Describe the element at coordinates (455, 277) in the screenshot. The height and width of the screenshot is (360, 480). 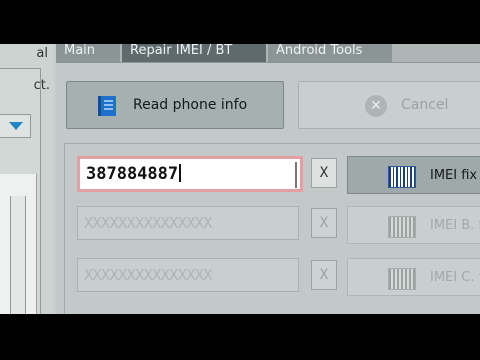
I see `imei-c-fix-label: IMEI C. fix` at that location.